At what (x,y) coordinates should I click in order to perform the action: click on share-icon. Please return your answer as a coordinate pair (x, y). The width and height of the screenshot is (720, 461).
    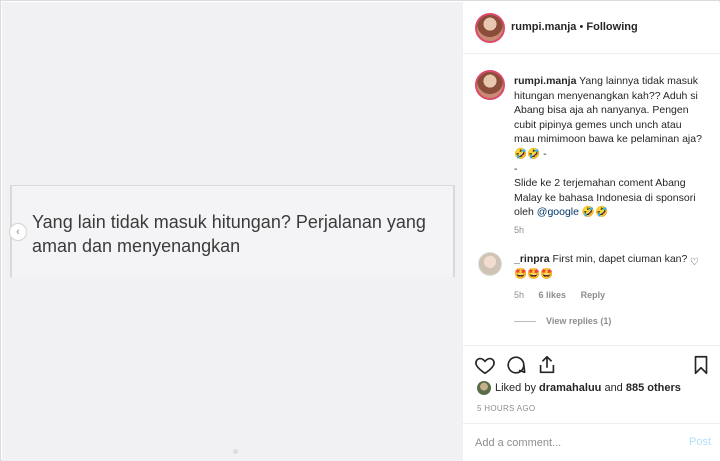
    Looking at the image, I should click on (547, 365).